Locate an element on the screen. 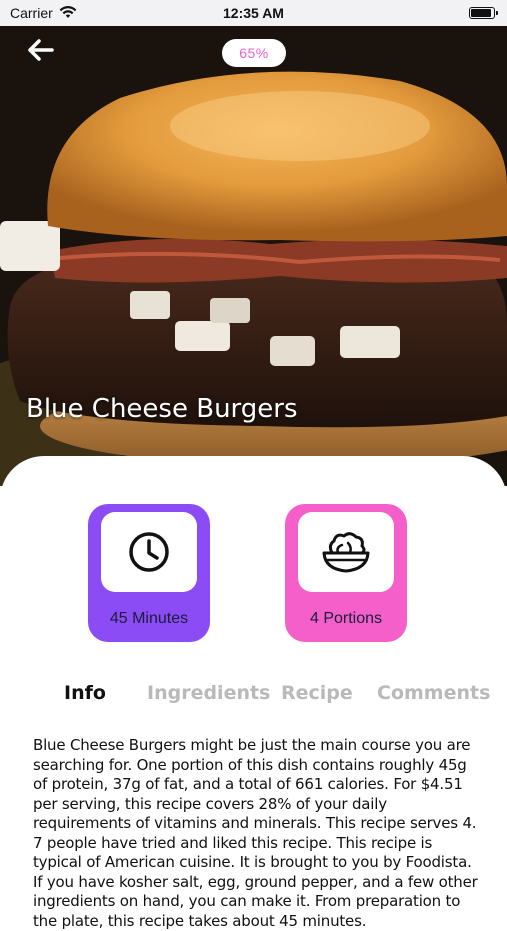 This screenshot has width=507, height=931. tab-comments: Comments is located at coordinates (433, 693).